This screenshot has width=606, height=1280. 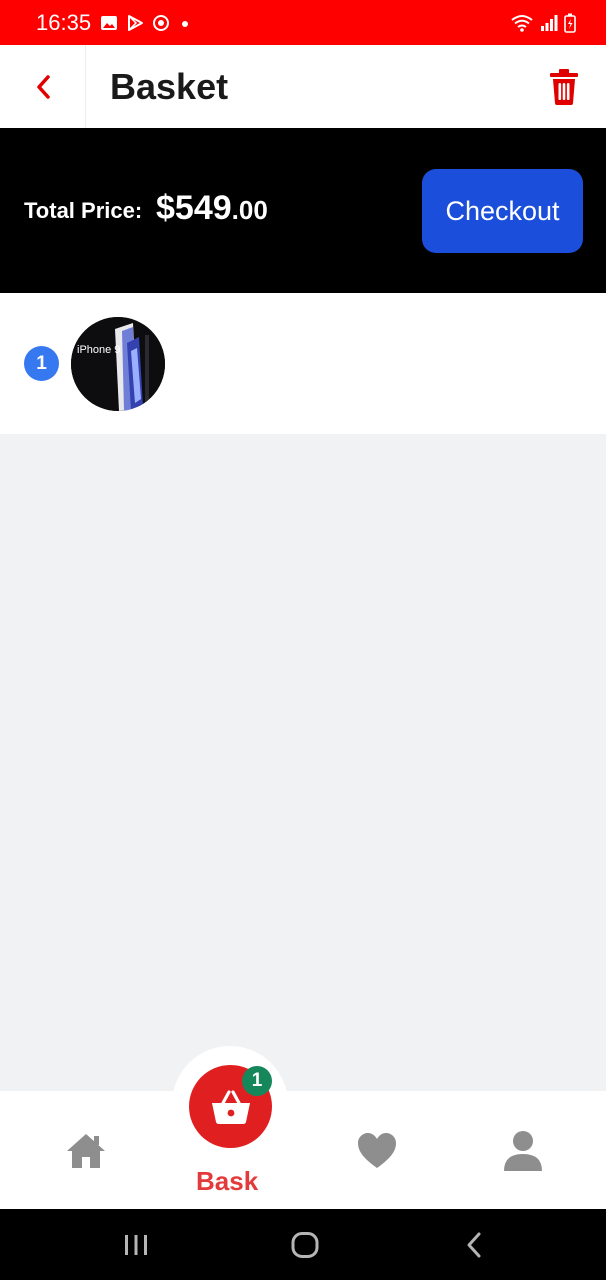 I want to click on product-thumbnail-text: iPhone 9, so click(x=98, y=350).